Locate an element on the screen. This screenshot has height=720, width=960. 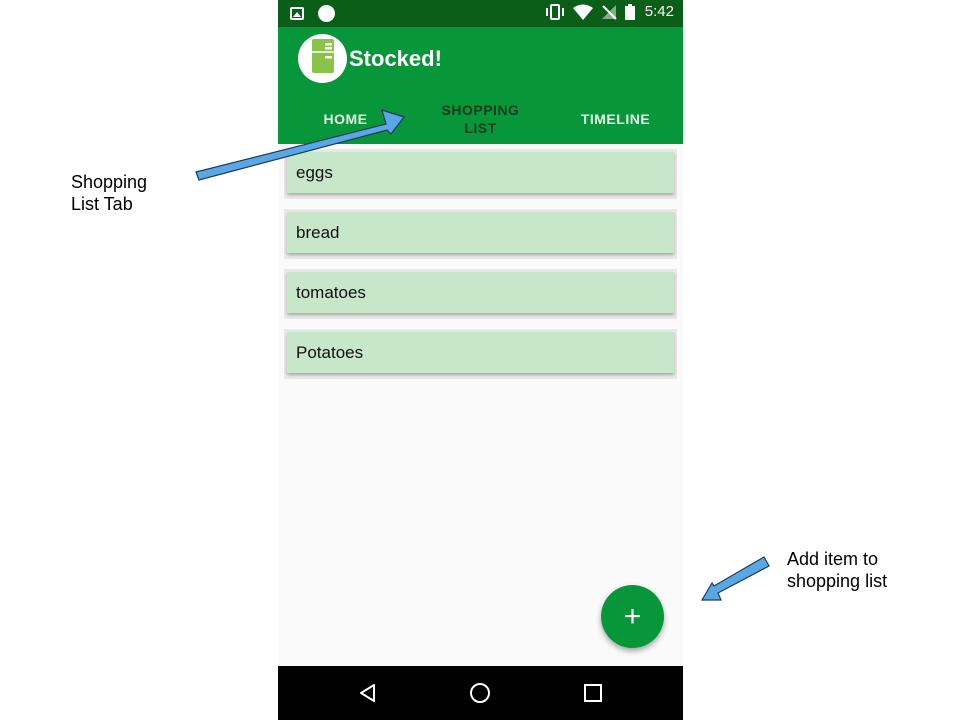
app-title: Stocked! is located at coordinates (395, 58).